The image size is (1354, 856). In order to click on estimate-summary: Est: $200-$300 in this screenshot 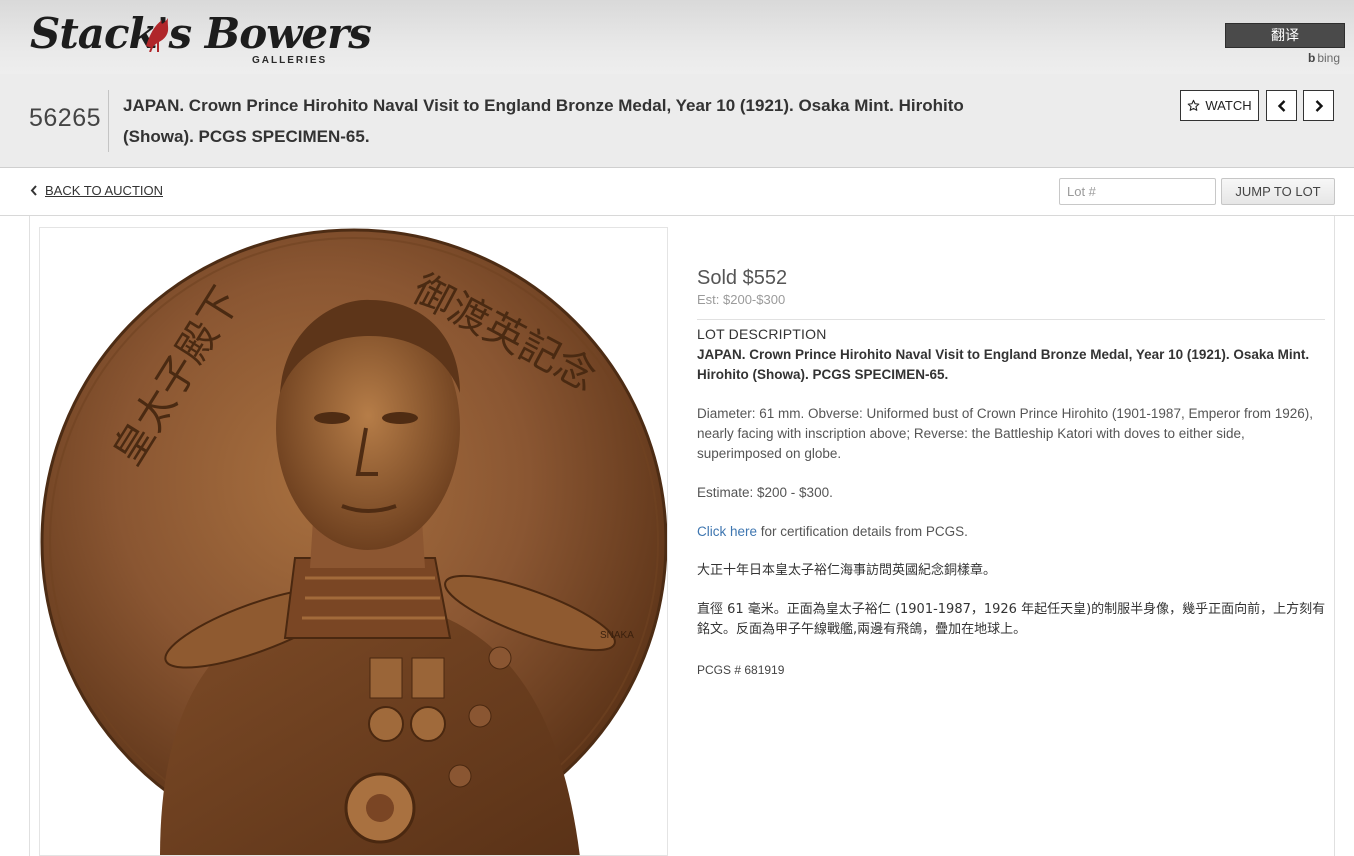, I will do `click(741, 299)`.